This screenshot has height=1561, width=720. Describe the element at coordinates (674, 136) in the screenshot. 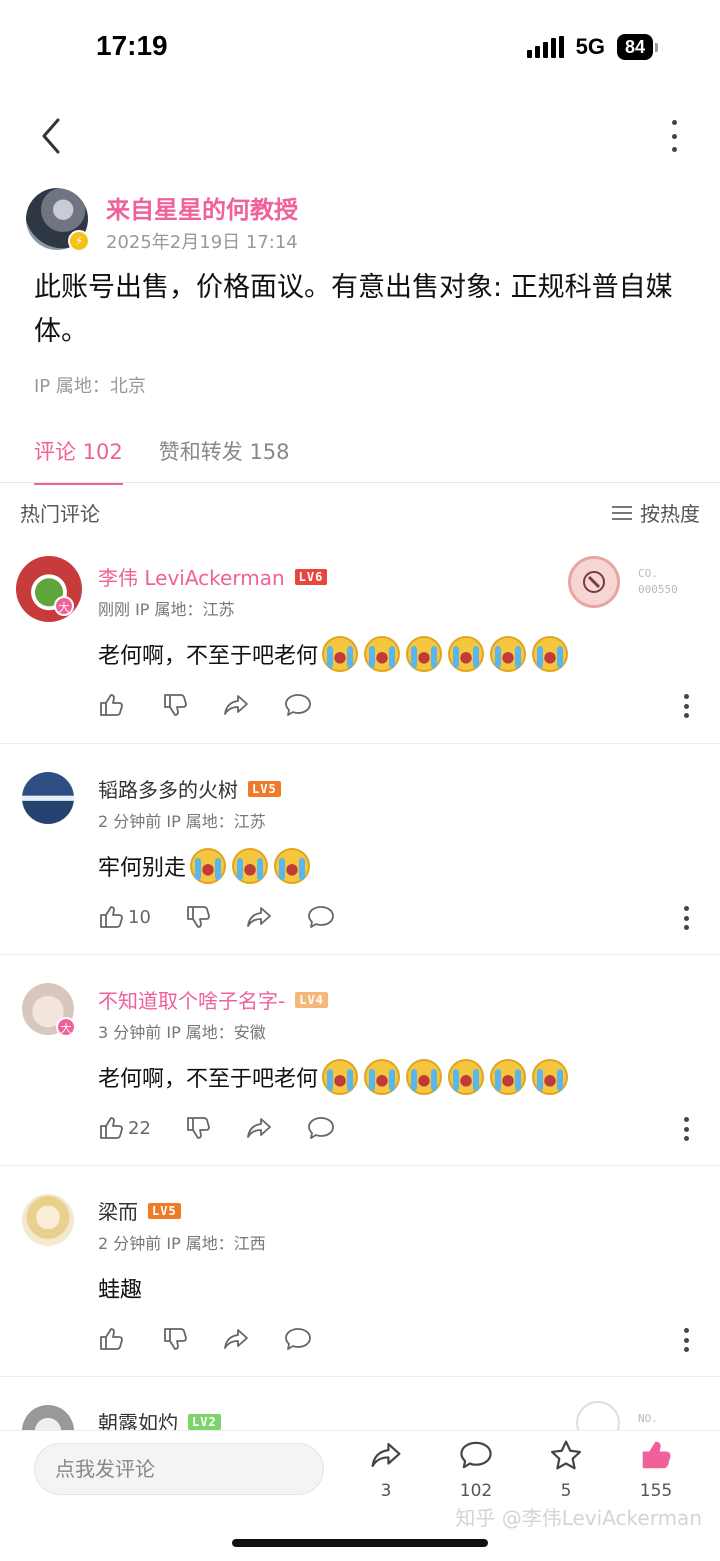

I see `more-icon` at that location.